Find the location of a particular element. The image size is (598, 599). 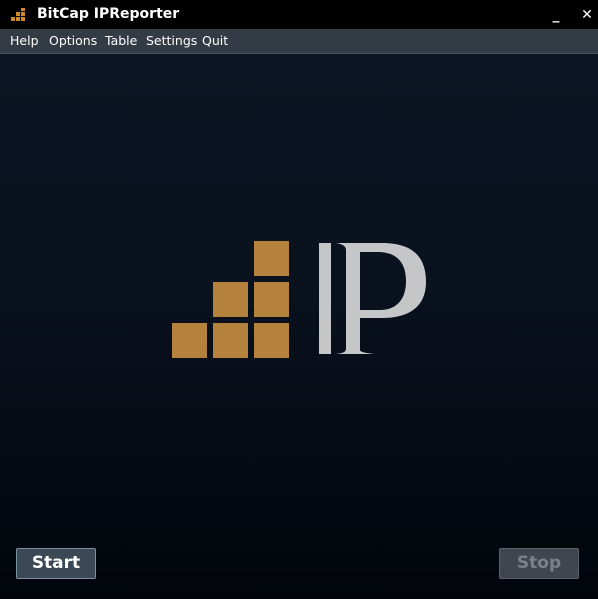

close-button: ✕ is located at coordinates (587, 15).